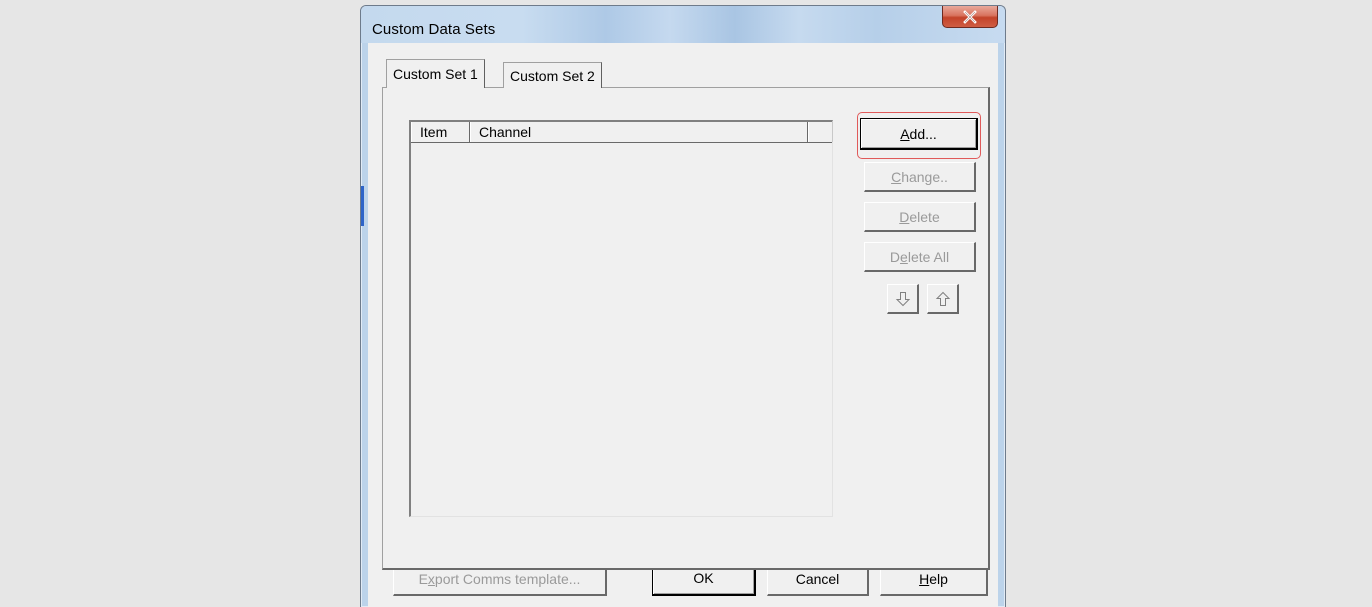  I want to click on label-accelerator: D, so click(904, 217).